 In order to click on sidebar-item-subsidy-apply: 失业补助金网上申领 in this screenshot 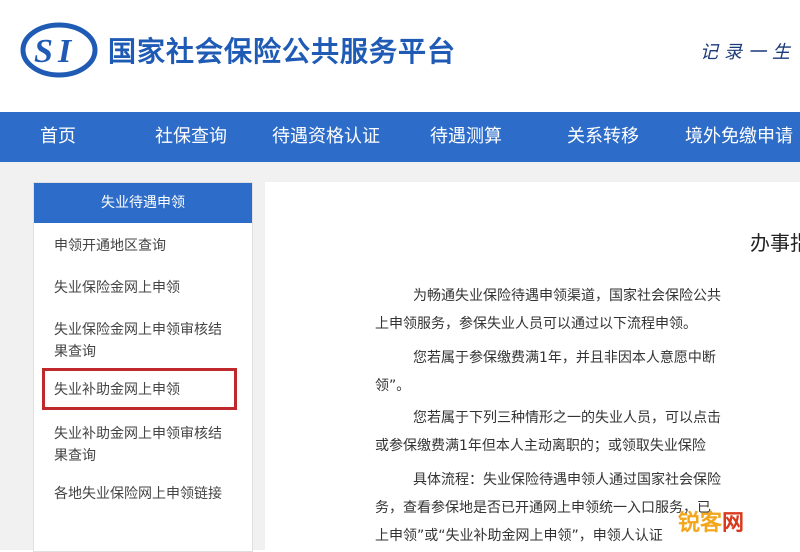, I will do `click(149, 390)`.